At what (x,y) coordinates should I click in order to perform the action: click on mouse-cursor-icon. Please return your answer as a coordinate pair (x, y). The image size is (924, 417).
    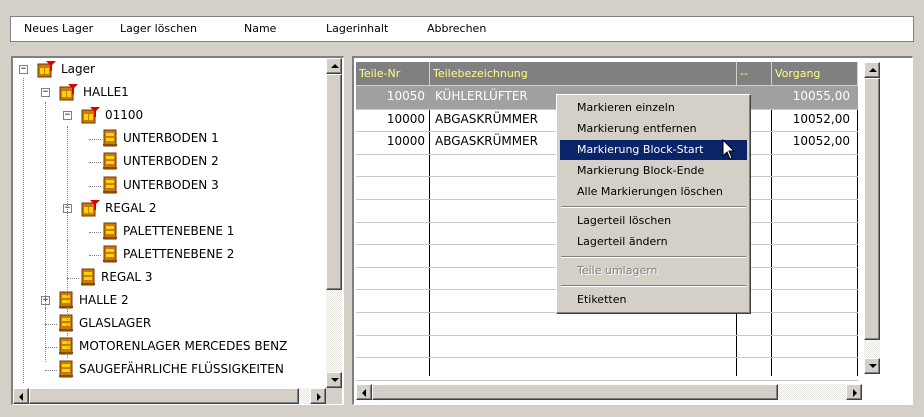
    Looking at the image, I should click on (729, 149).